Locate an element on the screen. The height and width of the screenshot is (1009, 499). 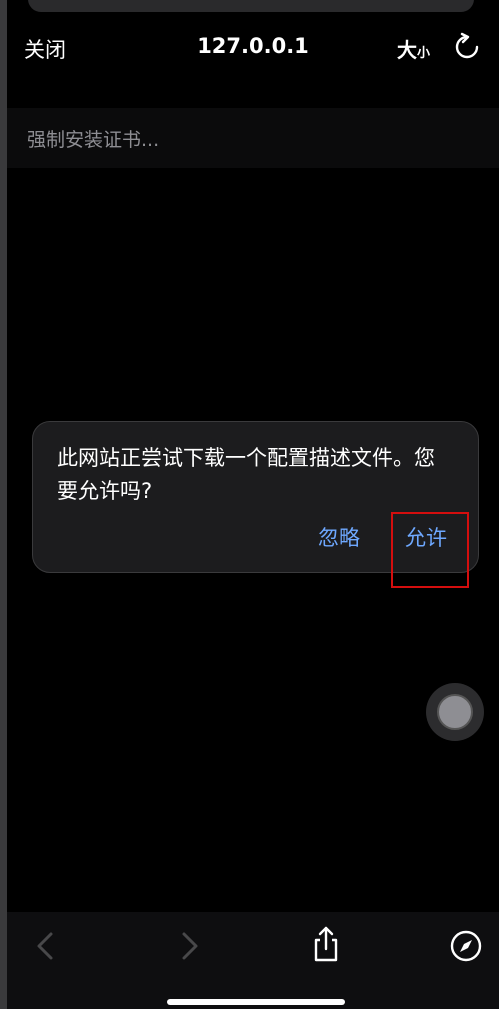
navigation-bar: 关闭 127.0.0.1 大小 is located at coordinates (253, 48).